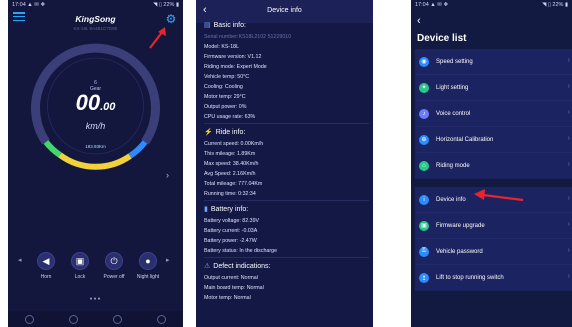  Describe the element at coordinates (493, 88) in the screenshot. I see `list-item: ✦ Light setting ›` at that location.